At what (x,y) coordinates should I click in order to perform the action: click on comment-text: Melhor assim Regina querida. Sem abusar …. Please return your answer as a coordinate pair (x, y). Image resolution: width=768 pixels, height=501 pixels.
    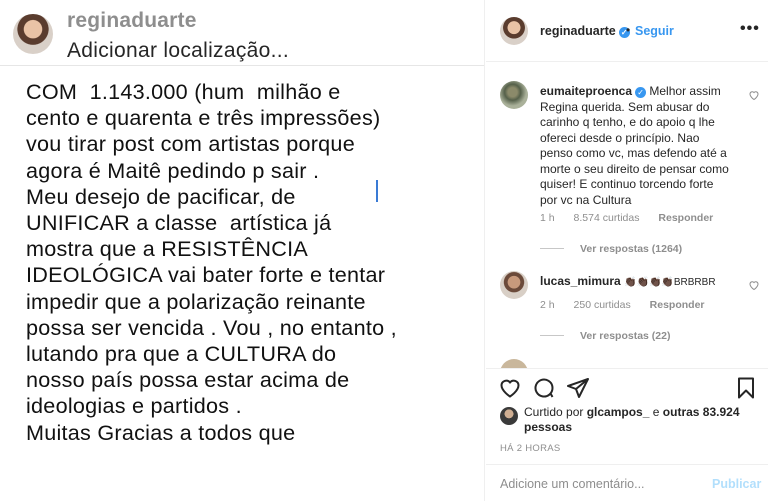
    Looking at the image, I should click on (634, 145).